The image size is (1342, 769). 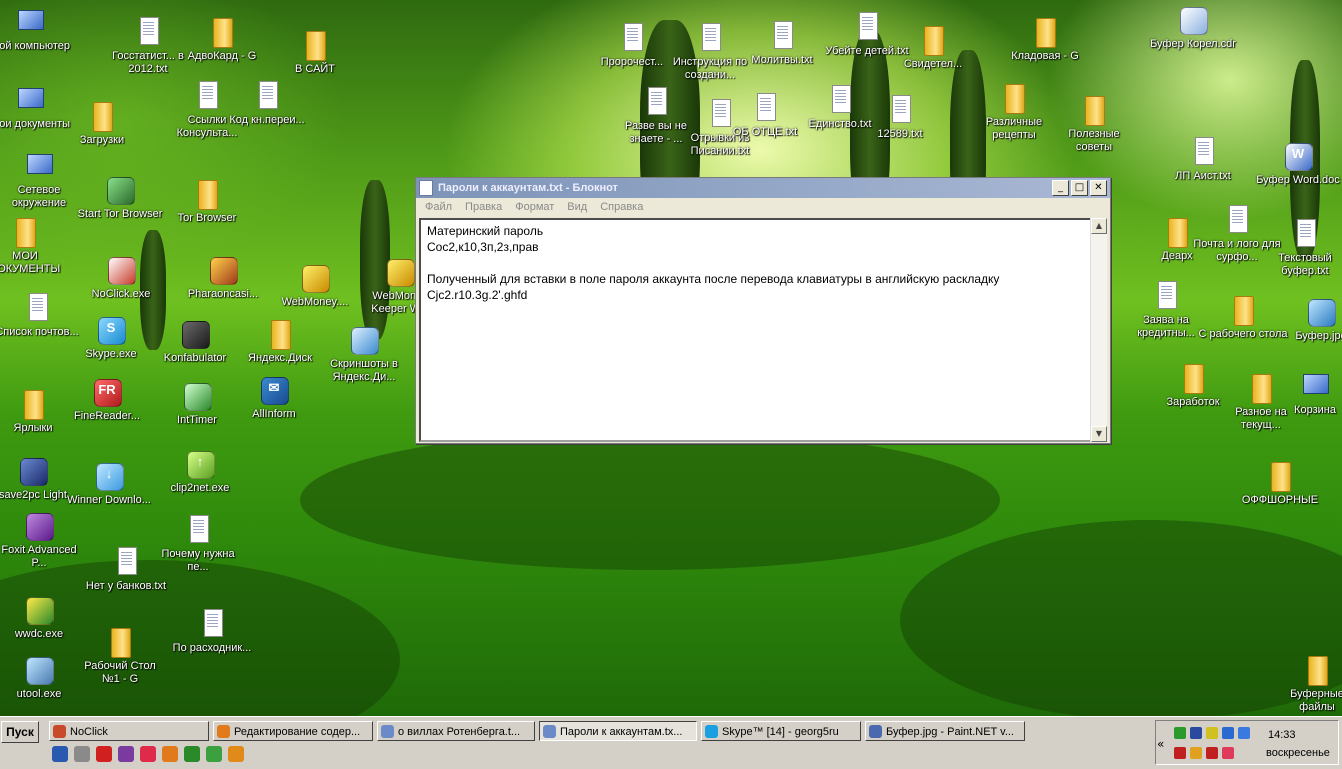 I want to click on desktop-icon-app: Буфер Корел.cdr, so click(x=1193, y=27).